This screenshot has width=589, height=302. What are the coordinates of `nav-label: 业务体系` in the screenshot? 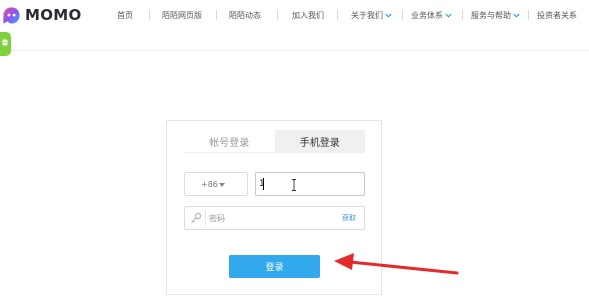 It's located at (427, 15).